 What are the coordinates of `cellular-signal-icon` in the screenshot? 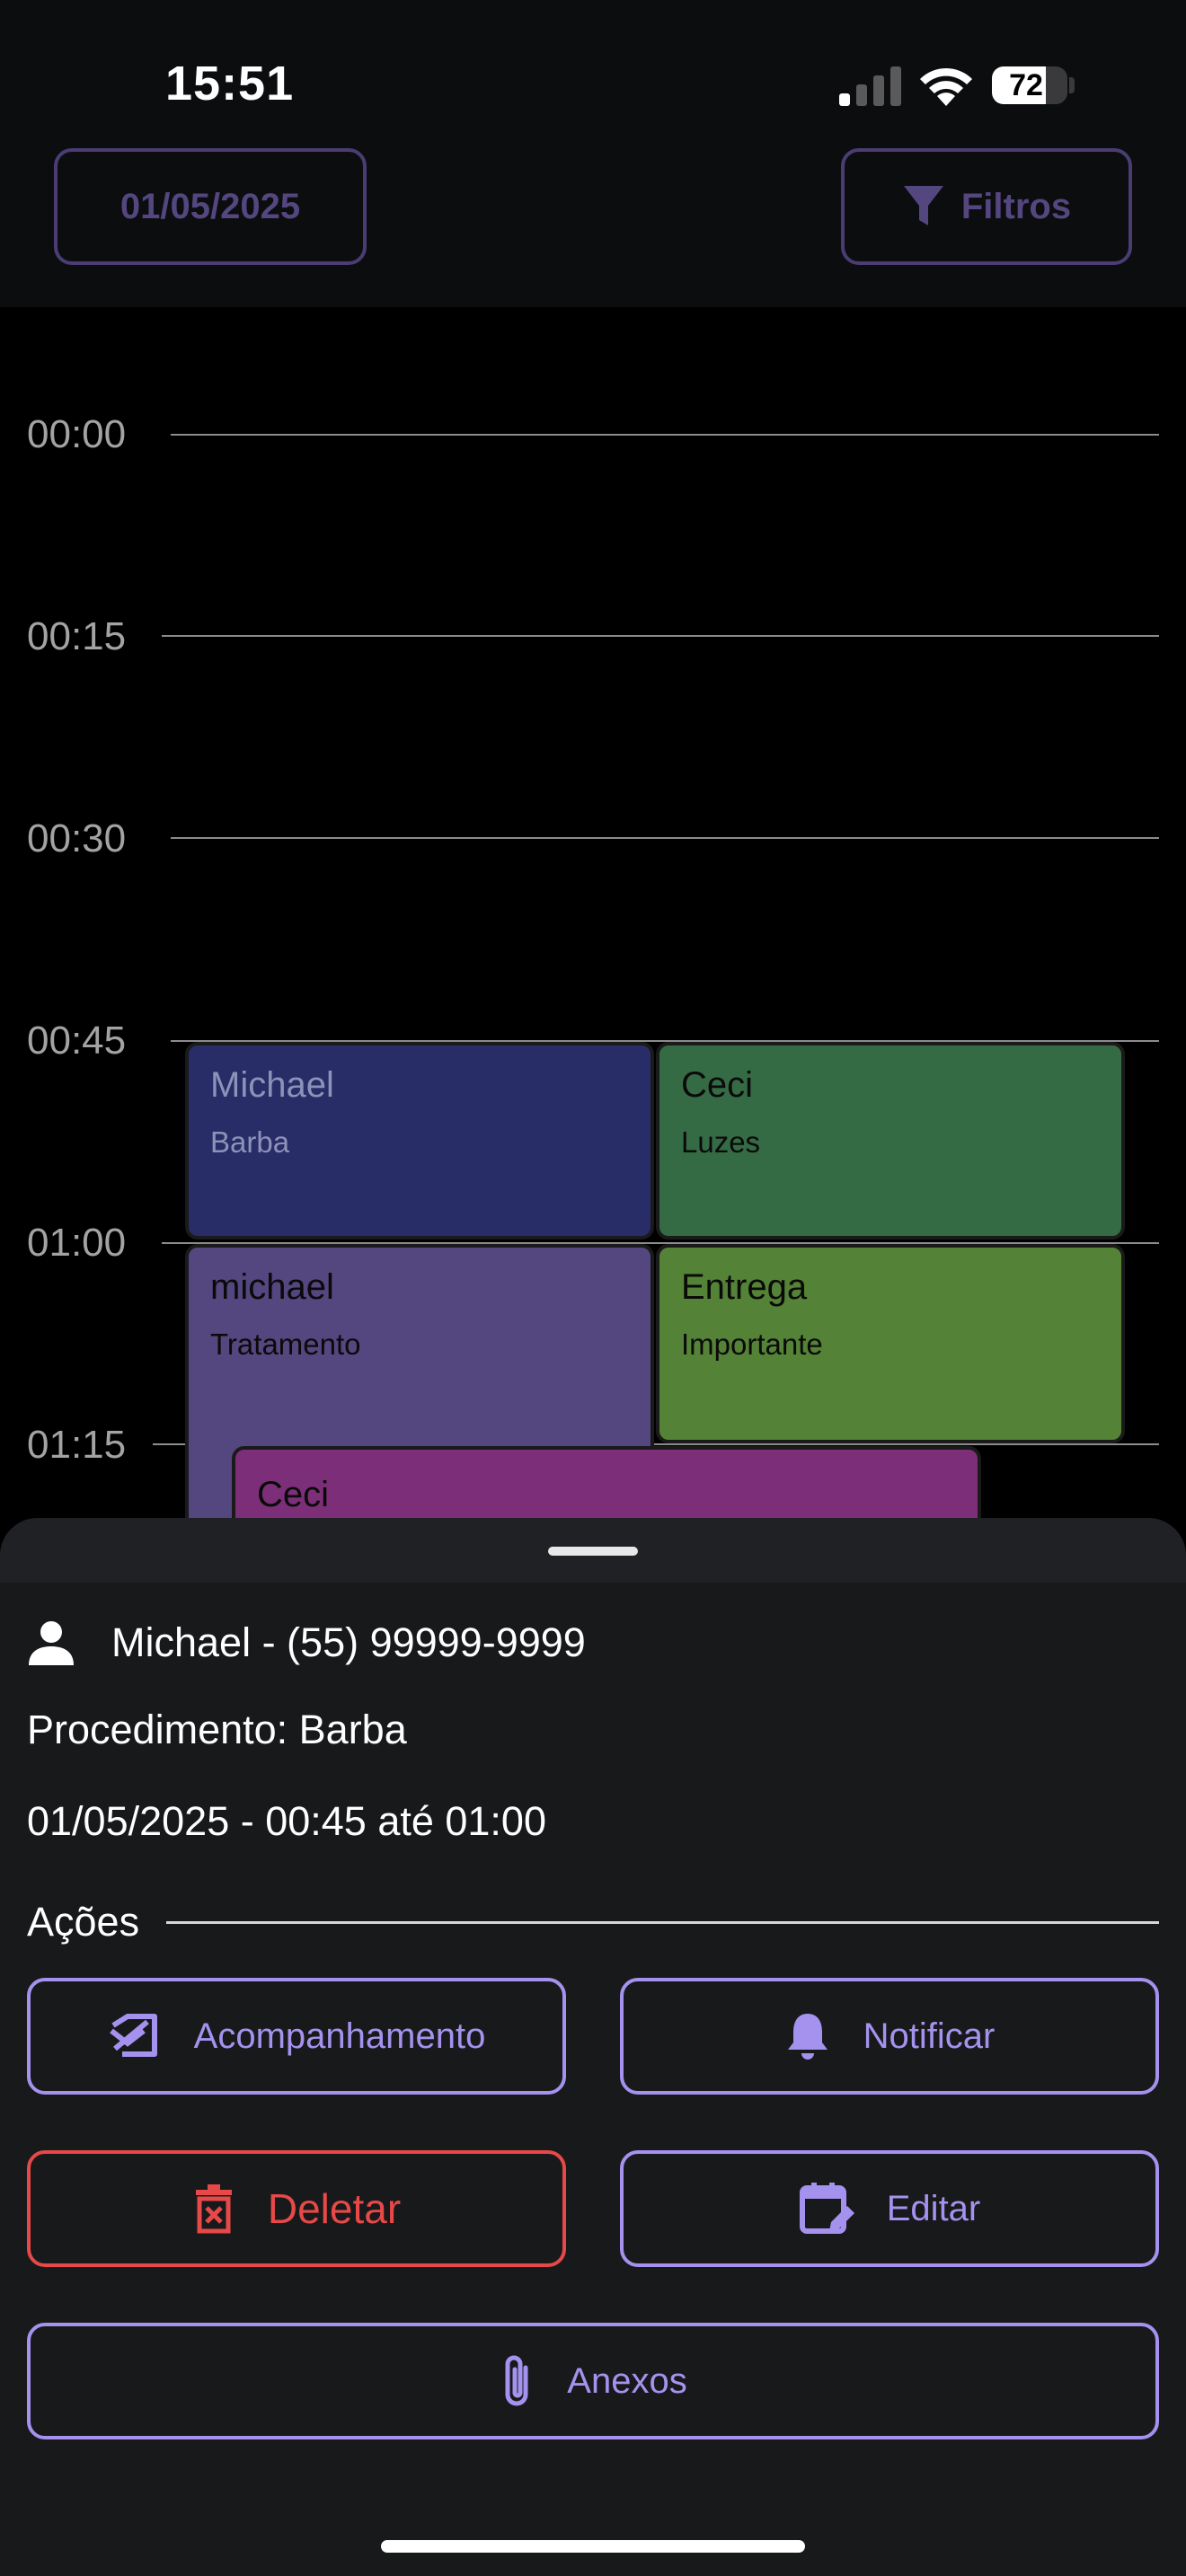 It's located at (870, 86).